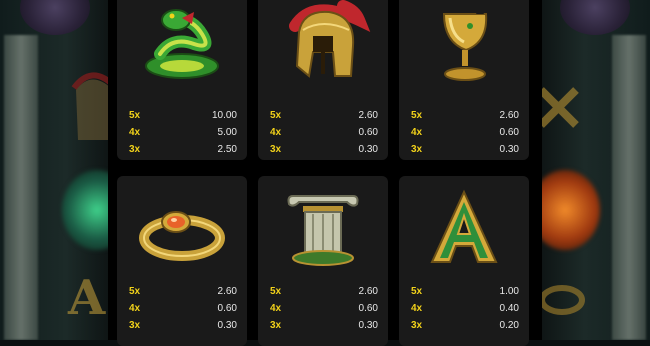 The image size is (650, 346). I want to click on paytable-card-snake: 5x 10.00 4x 5.00 3x 2.50, so click(182, 80).